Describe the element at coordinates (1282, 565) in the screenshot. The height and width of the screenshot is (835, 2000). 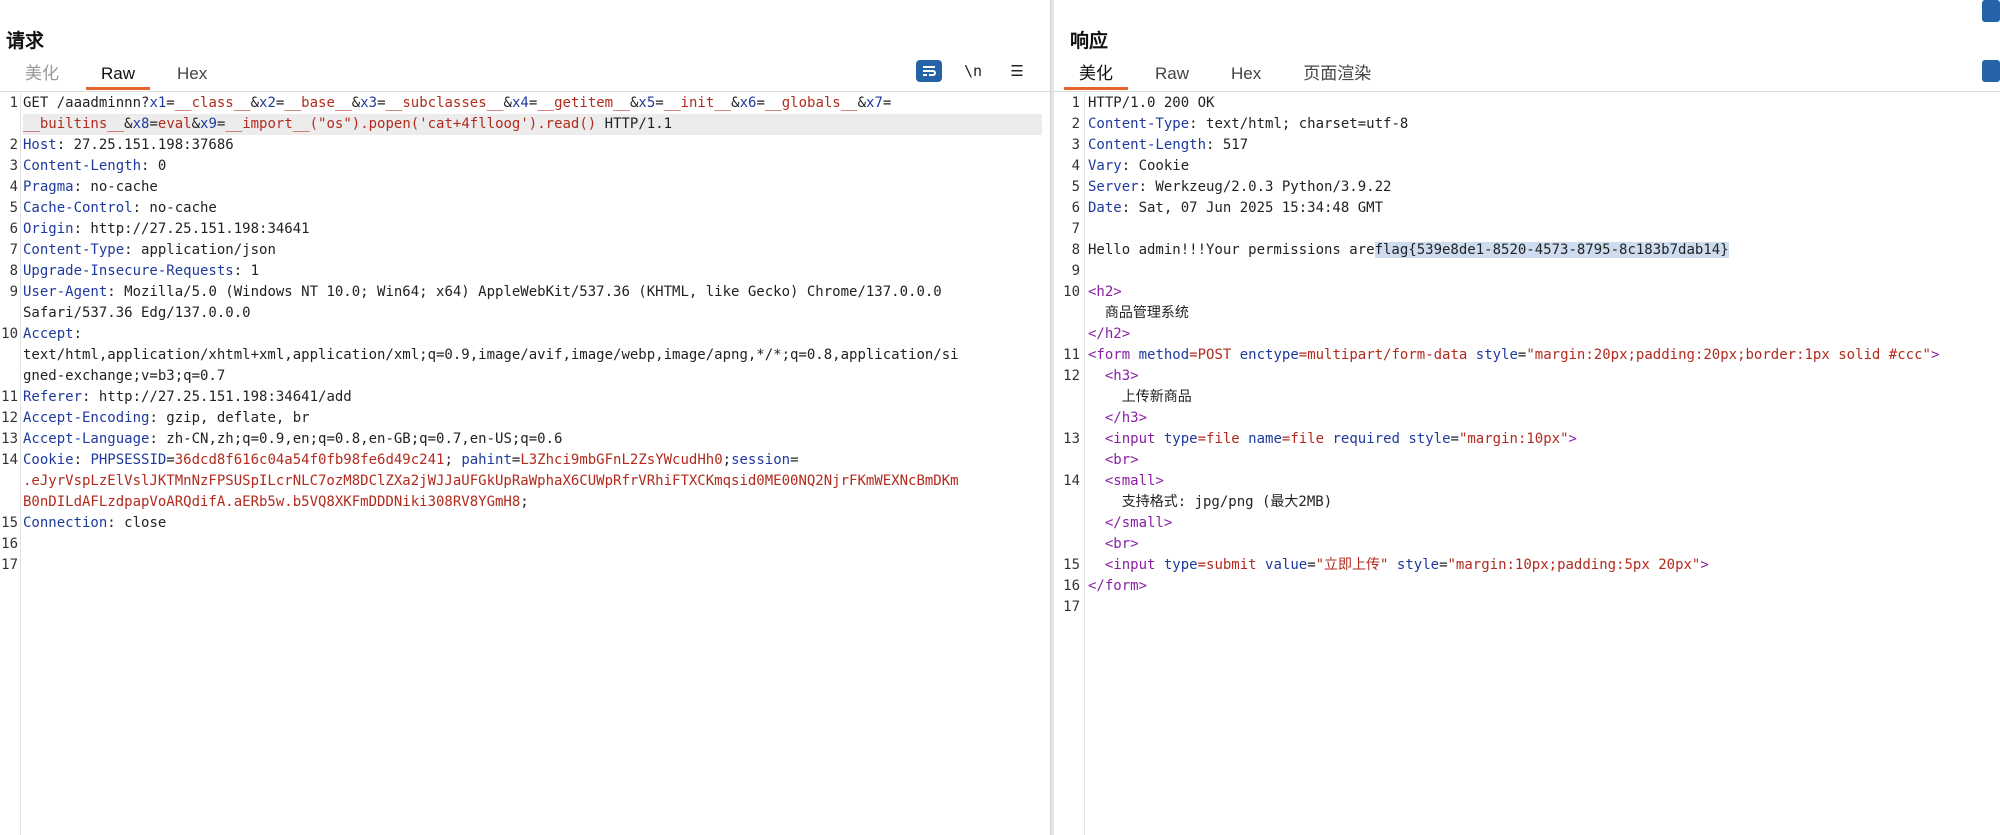
I see `code-token: value` at that location.